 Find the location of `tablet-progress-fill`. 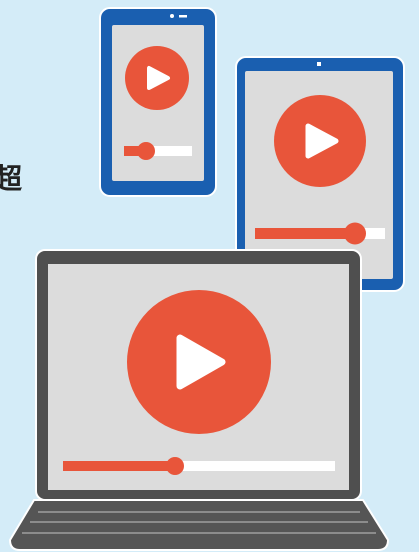

tablet-progress-fill is located at coordinates (305, 233).